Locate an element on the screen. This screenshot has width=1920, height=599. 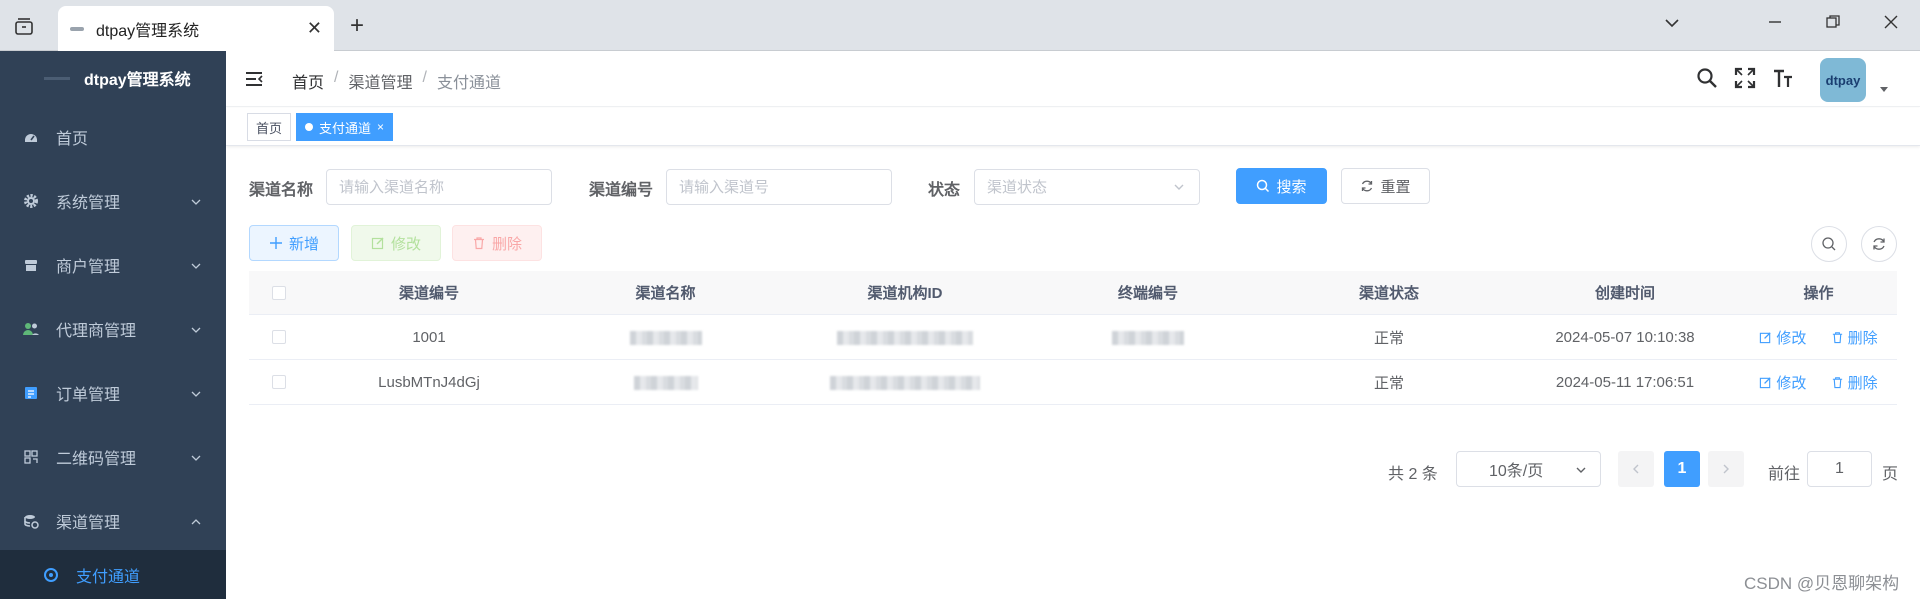
tag-label: 首页 is located at coordinates (269, 128).